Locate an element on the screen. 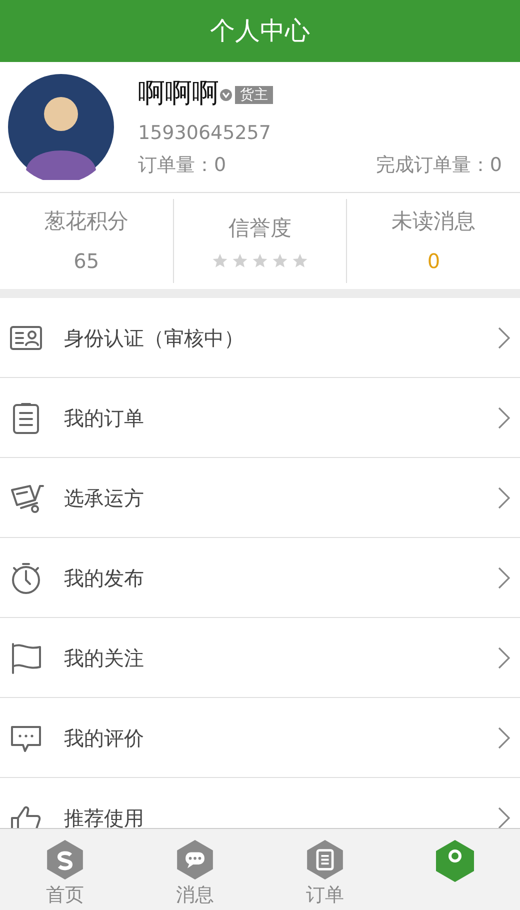  menu-item: 我的订单 is located at coordinates (260, 418).